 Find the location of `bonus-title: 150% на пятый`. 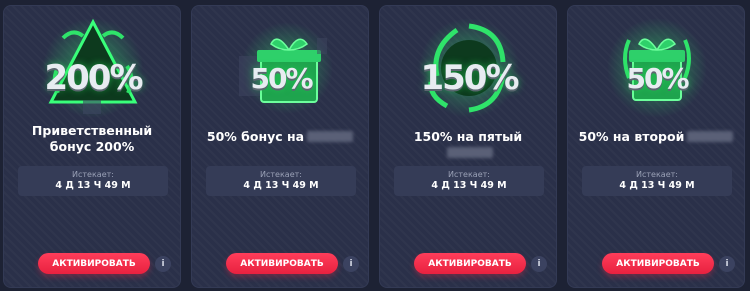

bonus-title: 150% на пятый is located at coordinates (468, 145).